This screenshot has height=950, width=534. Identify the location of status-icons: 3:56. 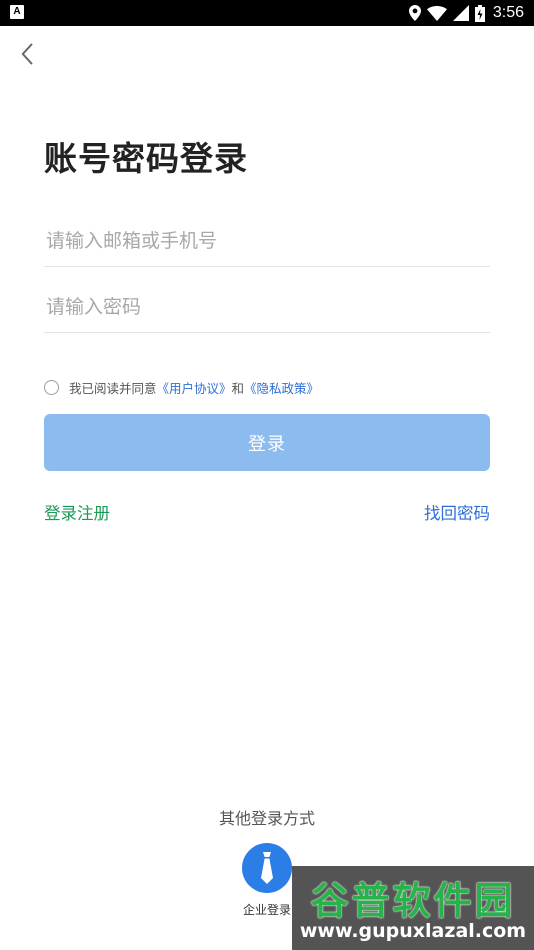
(466, 13).